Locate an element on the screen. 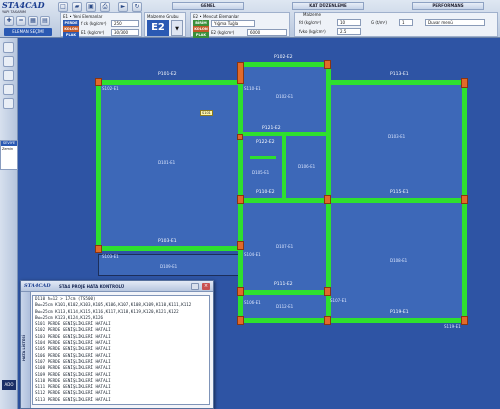 Image resolution: width=500 pixels, height=409 pixels. beam-mid-right is located at coordinates (328, 192).